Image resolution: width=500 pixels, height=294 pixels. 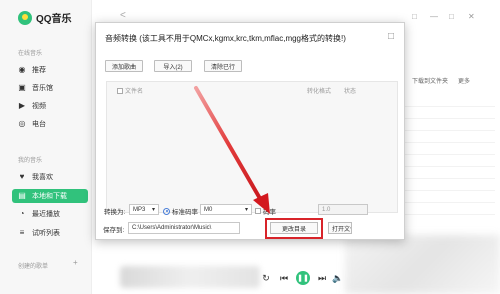 What do you see at coordinates (25, 17) in the screenshot?
I see `qq-music-logo-icon` at bounding box center [25, 17].